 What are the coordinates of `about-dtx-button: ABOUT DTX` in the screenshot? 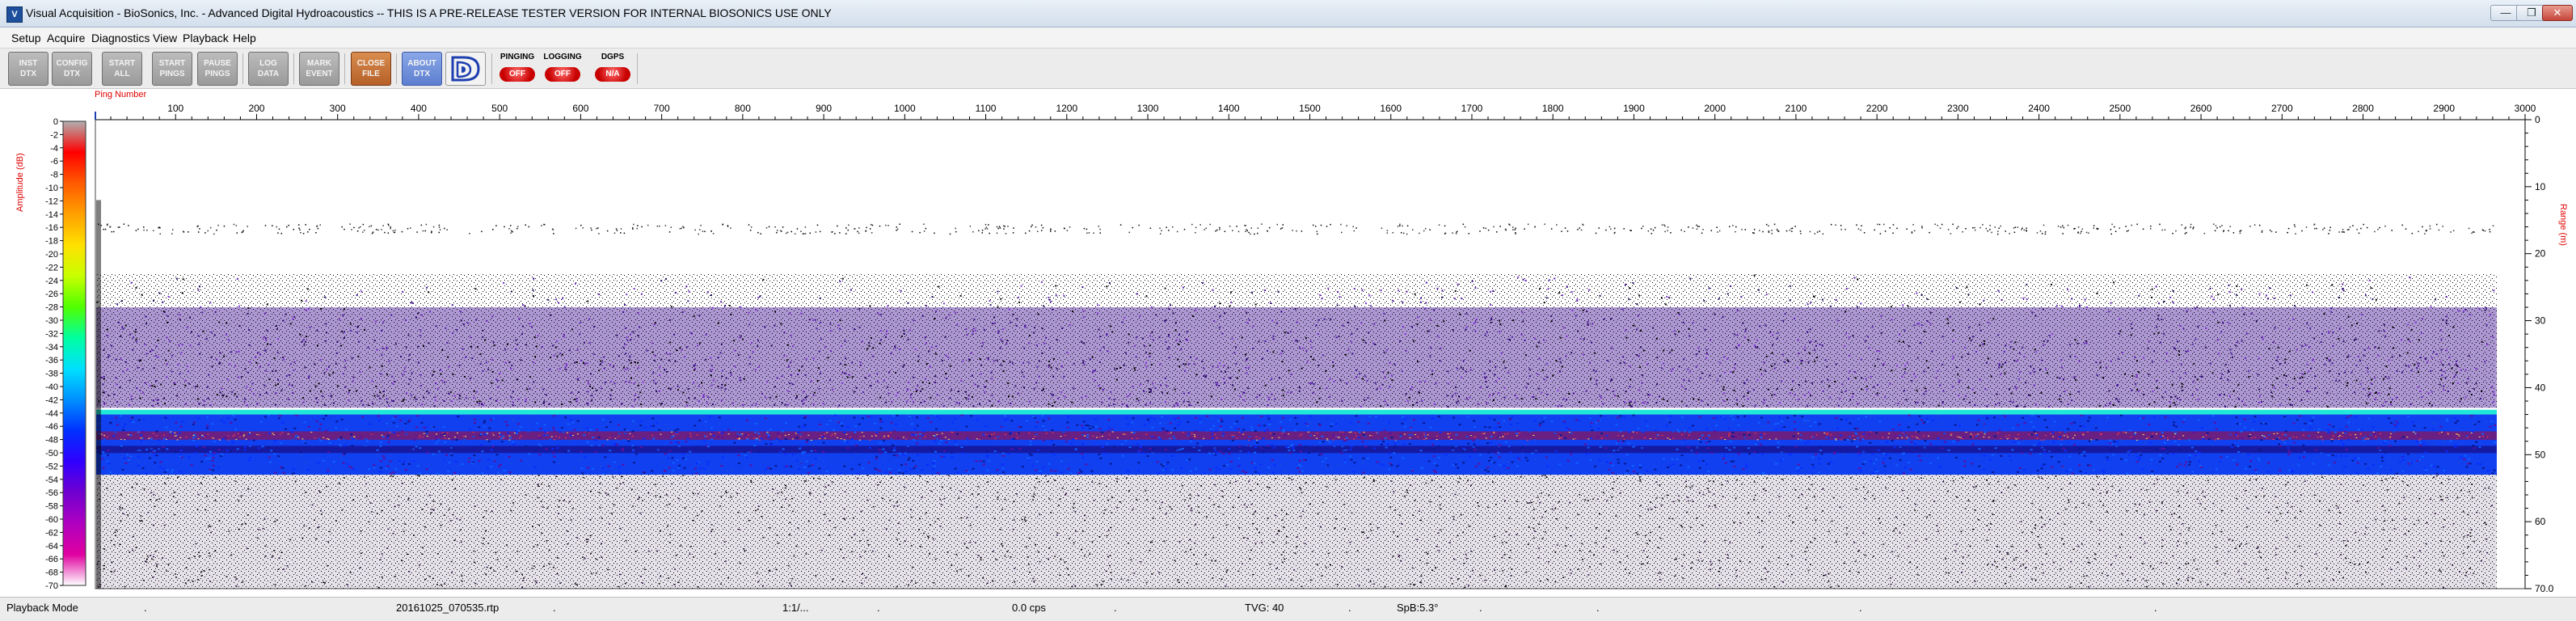 It's located at (422, 69).